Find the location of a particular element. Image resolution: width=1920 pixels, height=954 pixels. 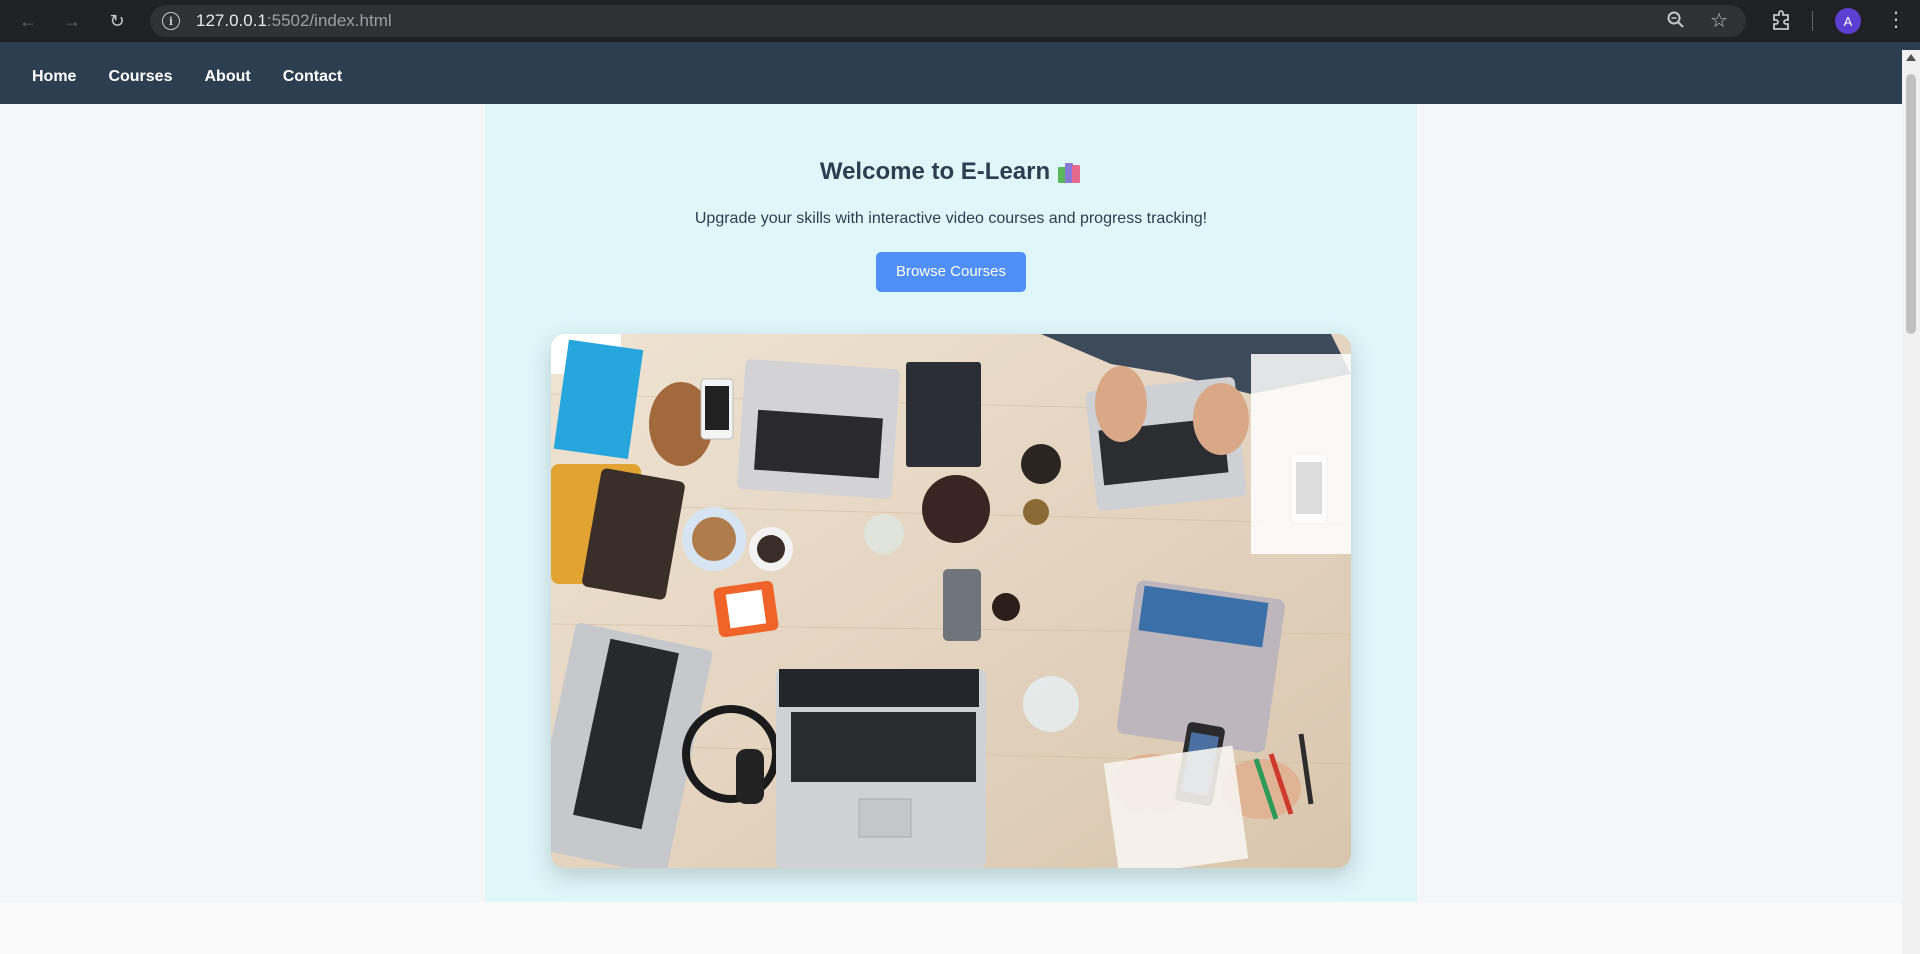

toolbar-divider is located at coordinates (960, 46).